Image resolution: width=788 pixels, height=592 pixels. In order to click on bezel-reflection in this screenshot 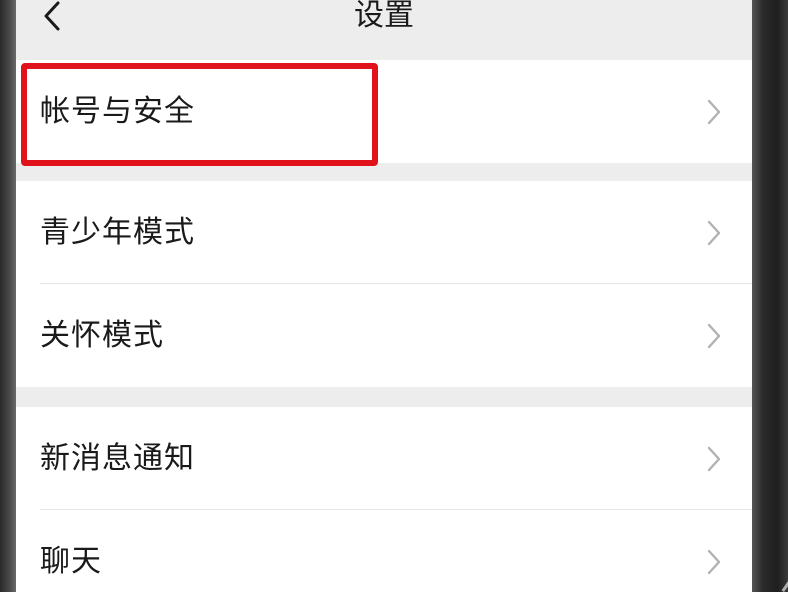, I will do `click(784, 574)`.